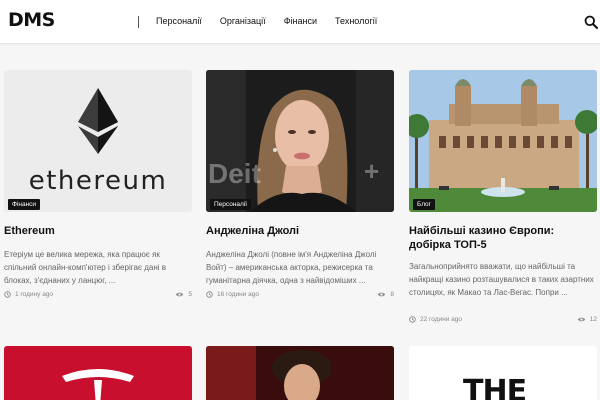 The height and width of the screenshot is (400, 600). I want to click on article-time: 16 години ago, so click(232, 294).